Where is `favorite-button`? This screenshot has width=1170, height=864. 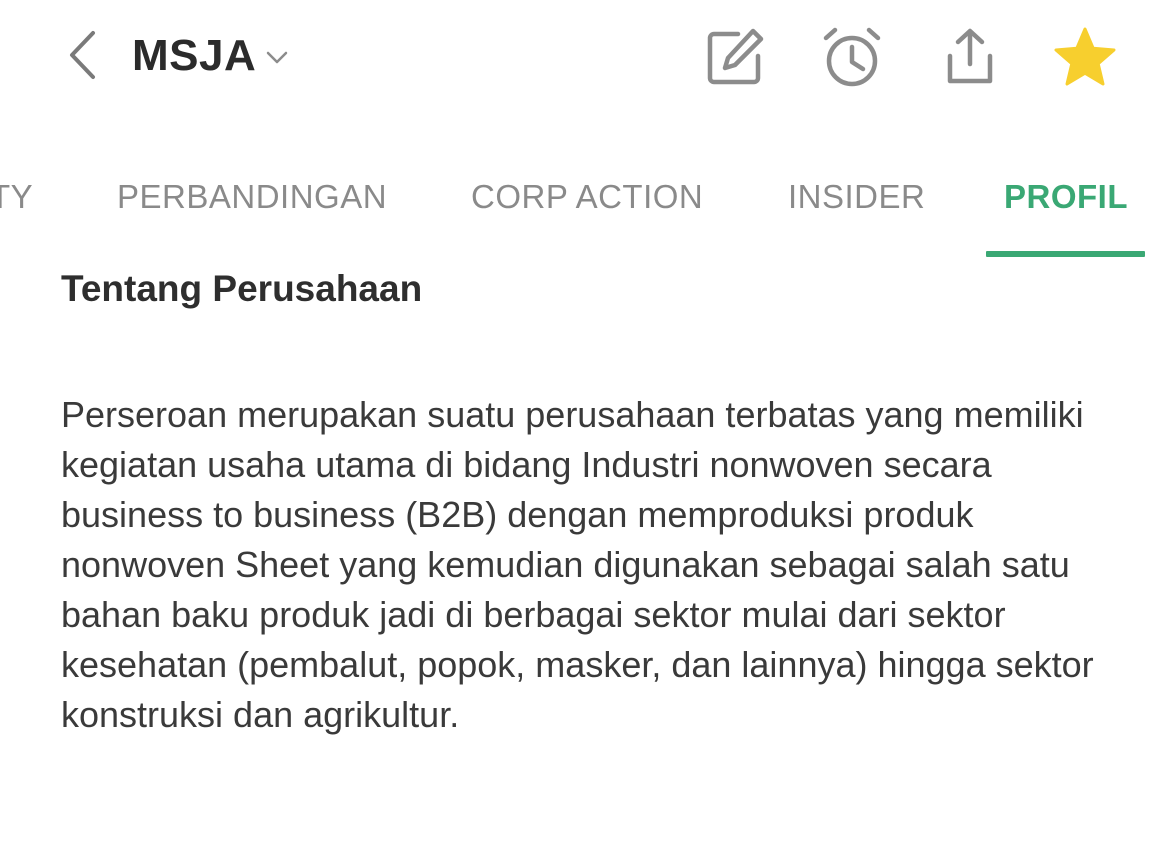 favorite-button is located at coordinates (1085, 57).